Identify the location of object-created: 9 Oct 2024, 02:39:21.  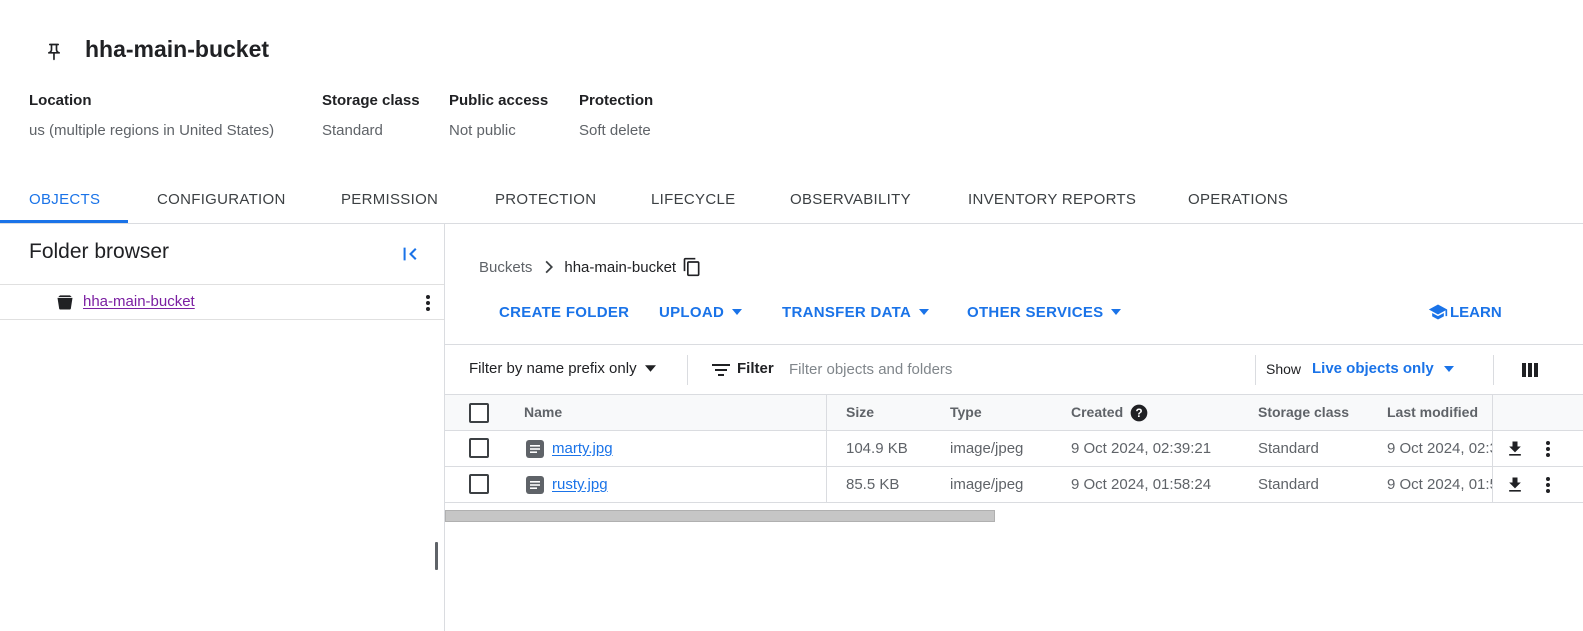
(1141, 448).